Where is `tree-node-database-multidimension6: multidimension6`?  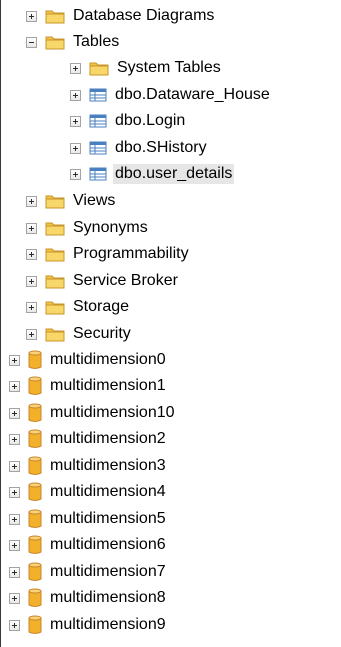
tree-node-database-multidimension6: multidimension6 is located at coordinates (88, 545).